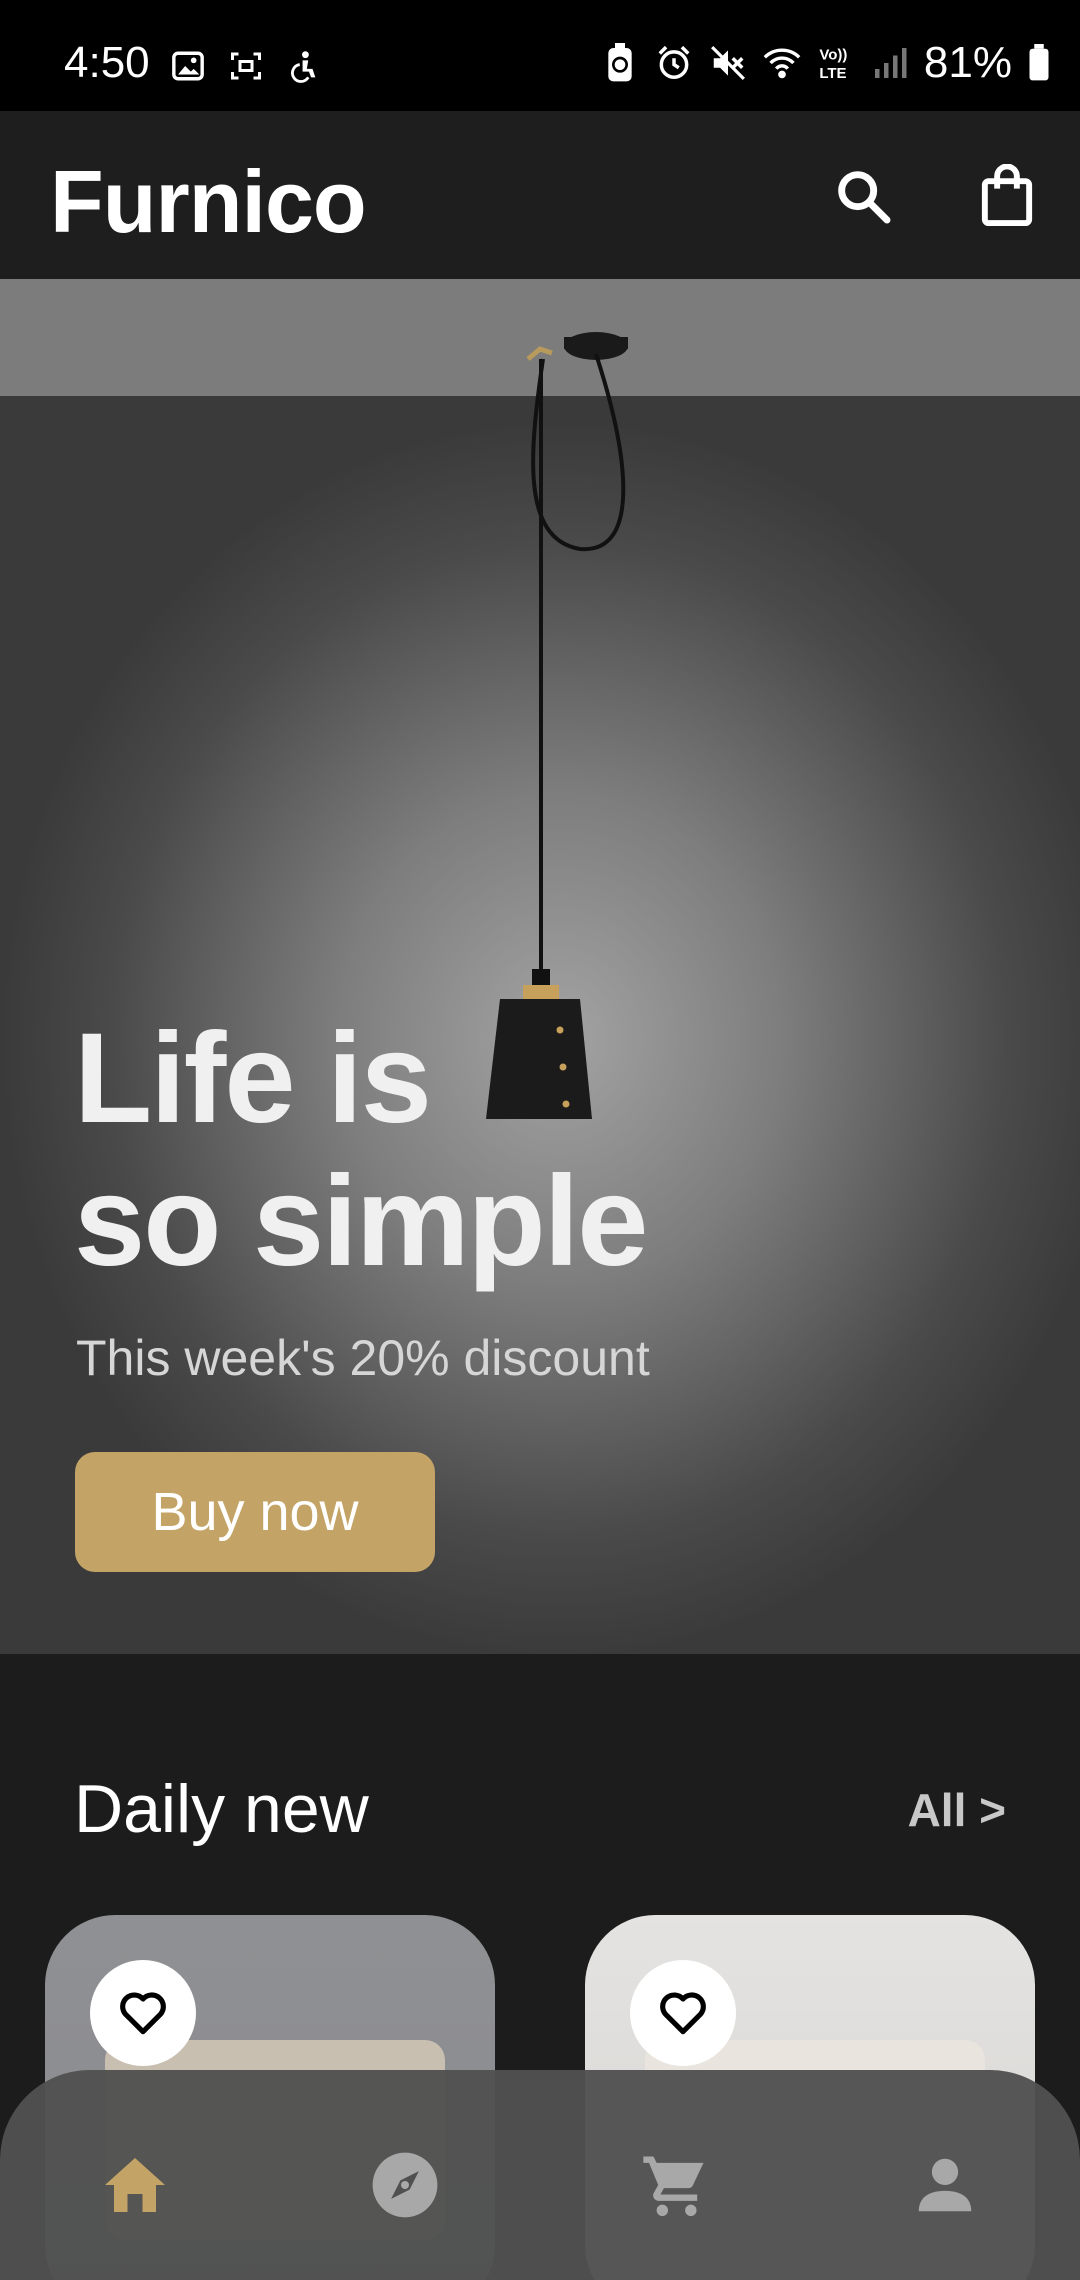 This screenshot has width=1080, height=2280. What do you see at coordinates (890, 63) in the screenshot?
I see `signal-icon` at bounding box center [890, 63].